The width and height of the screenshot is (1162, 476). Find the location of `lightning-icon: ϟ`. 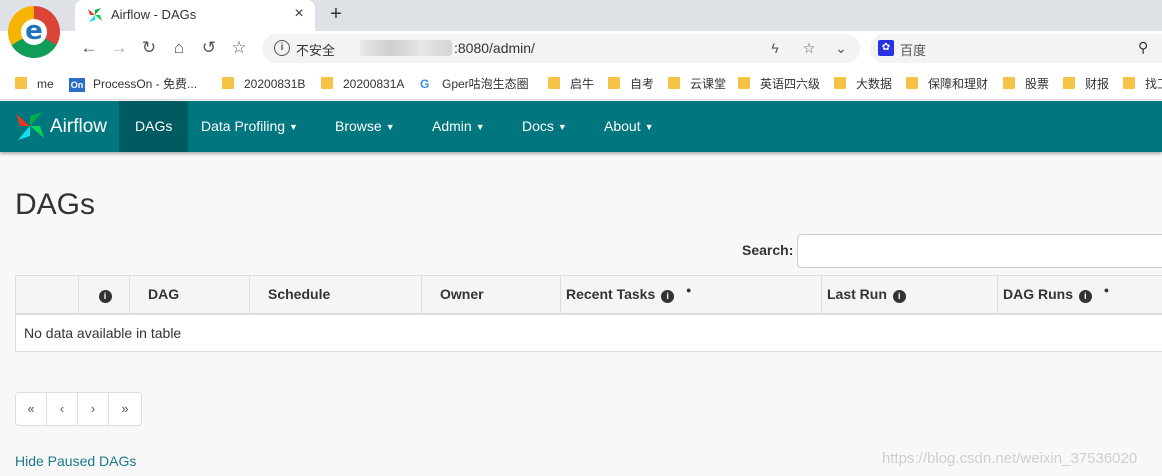

lightning-icon: ϟ is located at coordinates (775, 48).